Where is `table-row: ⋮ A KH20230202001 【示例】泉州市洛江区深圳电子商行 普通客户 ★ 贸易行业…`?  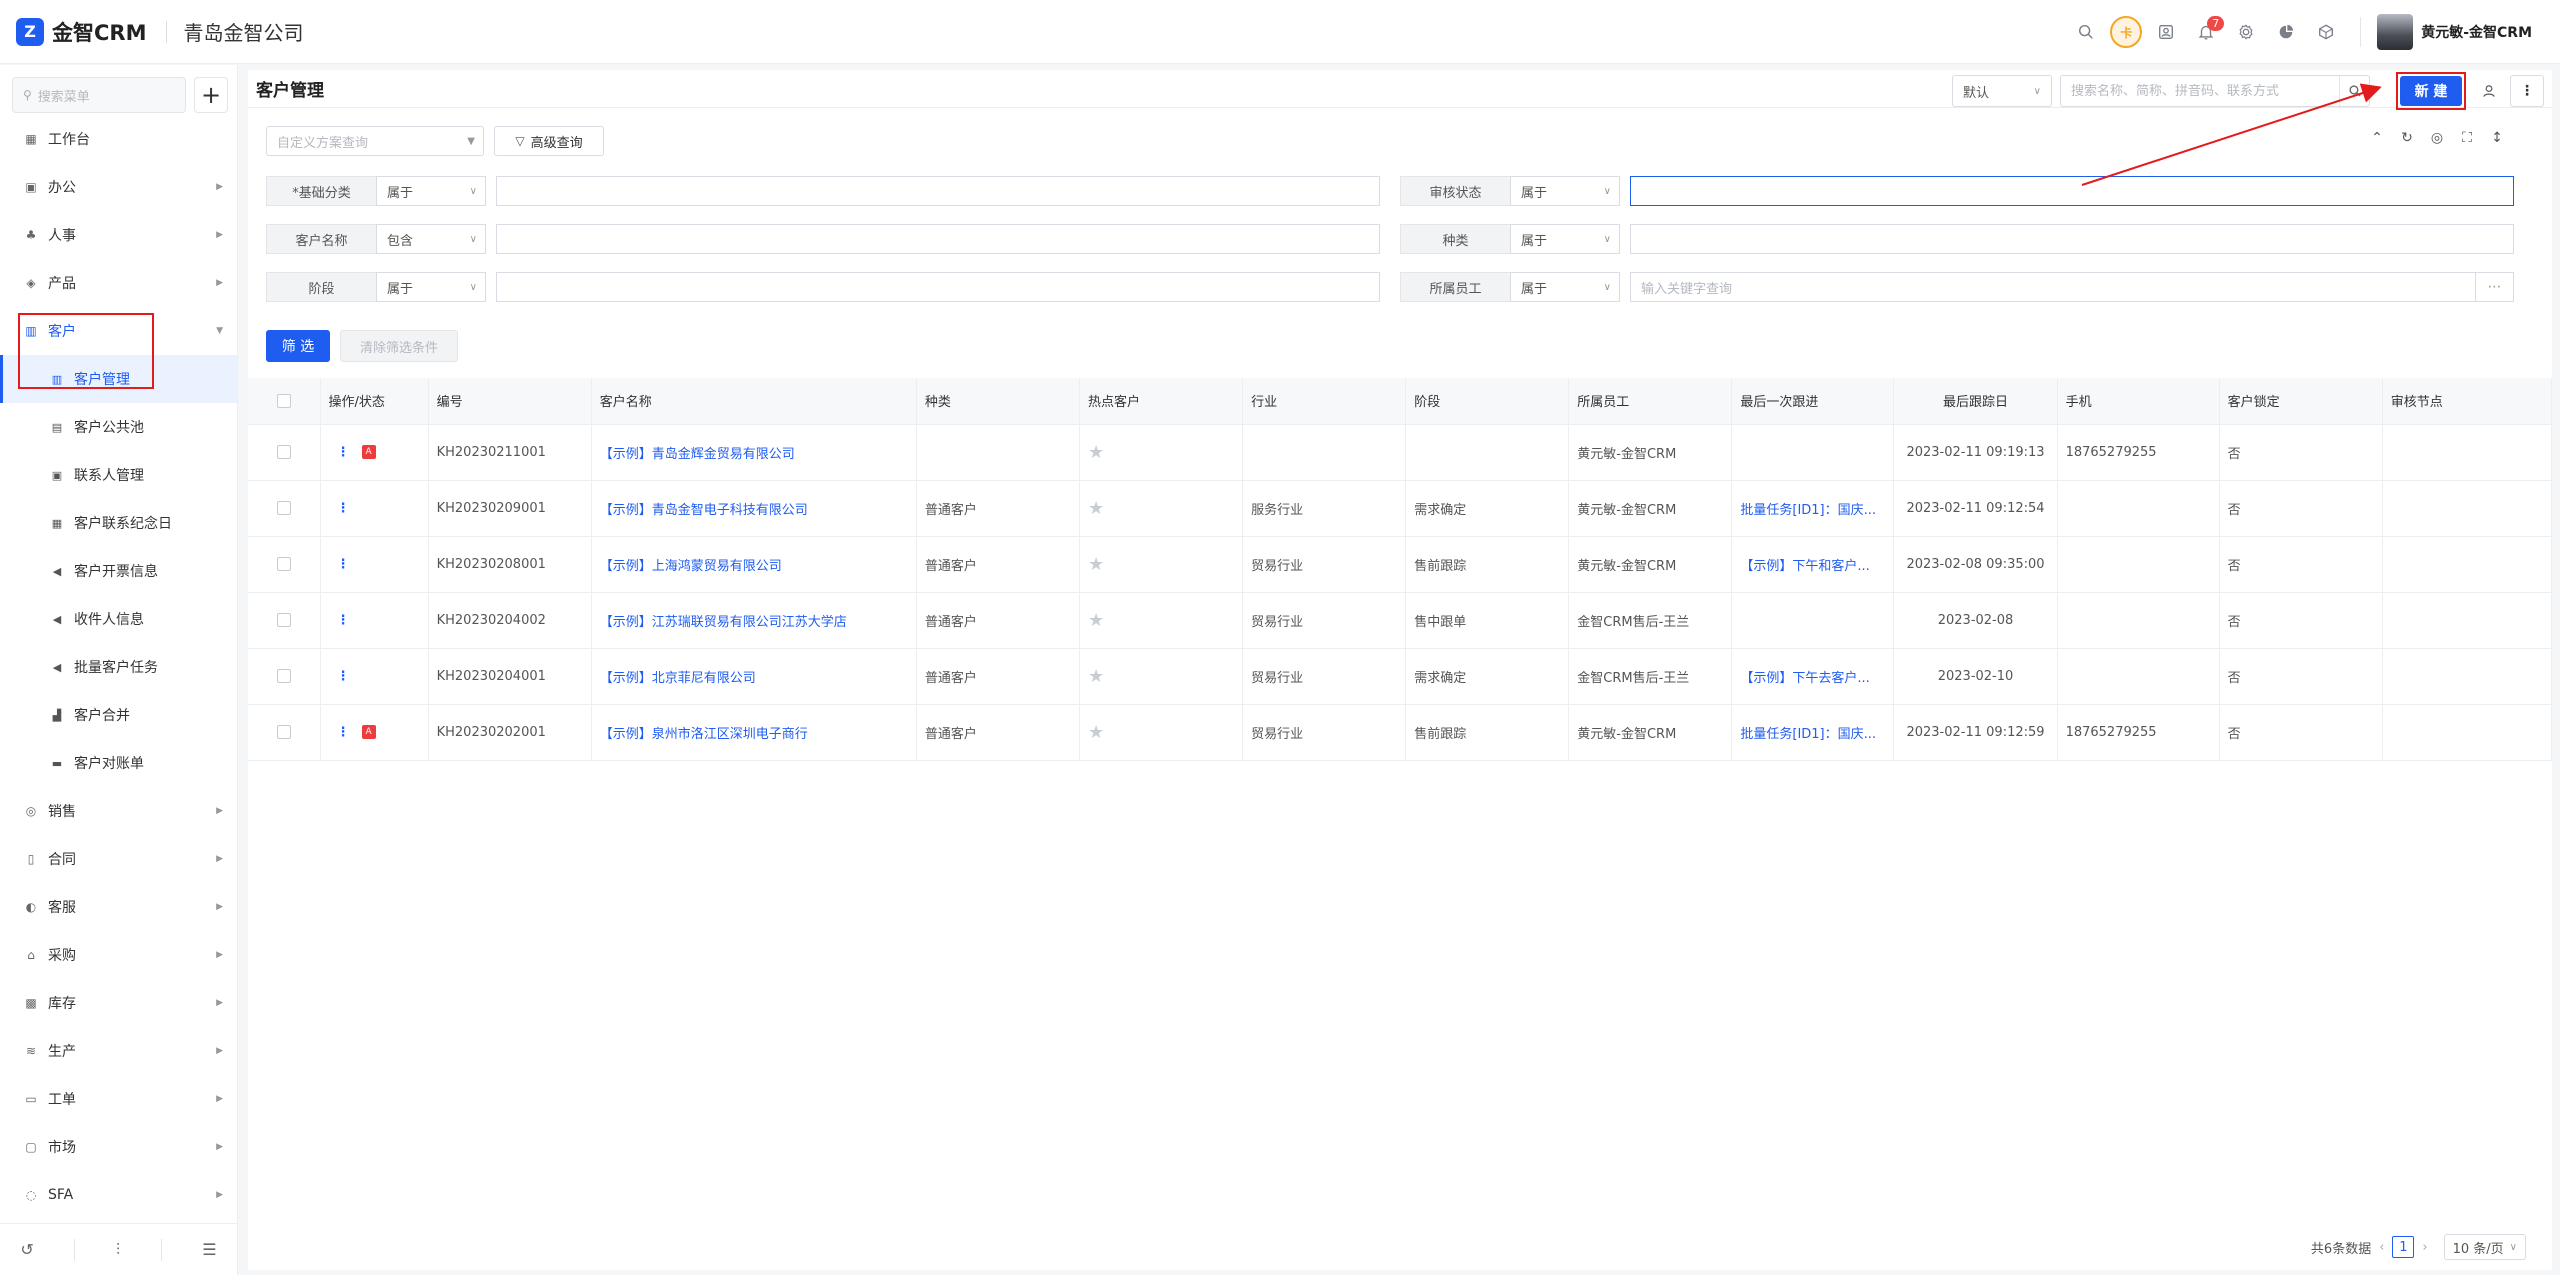
table-row: ⋮ A KH20230202001 【示例】泉州市洛江区深圳电子商行 普通客户 ★ 贸易行业… is located at coordinates (1400, 732).